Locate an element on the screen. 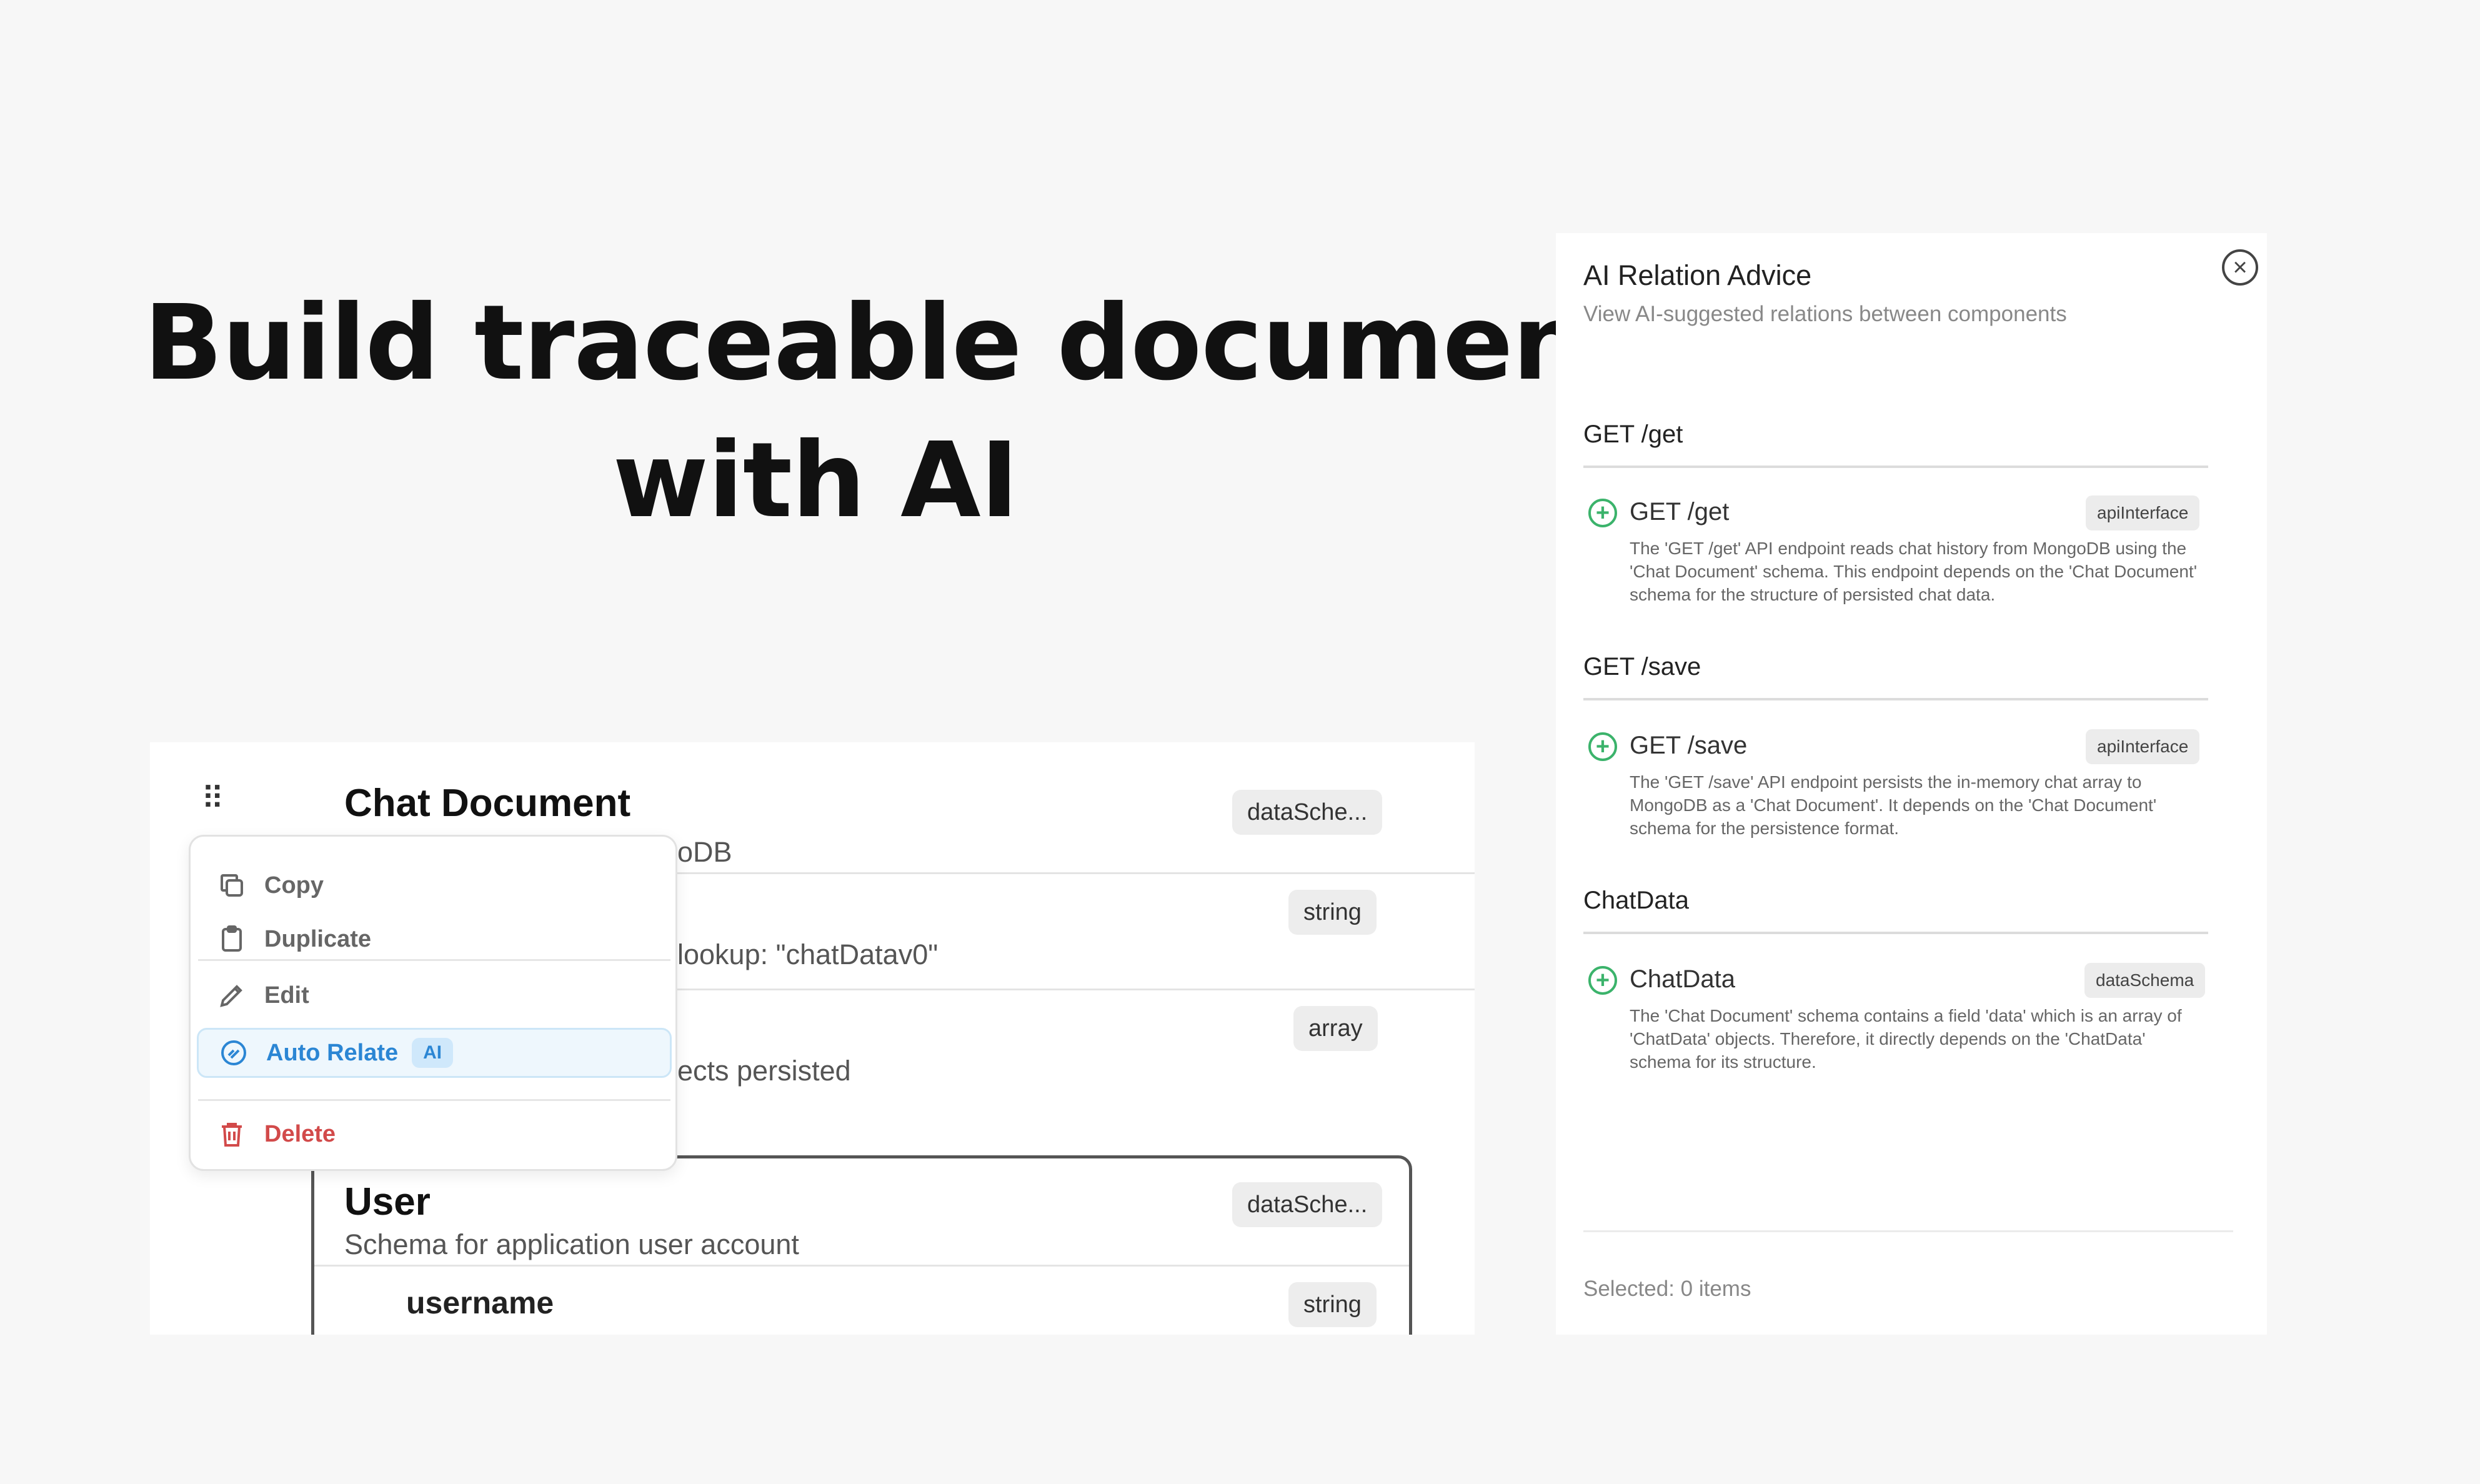  chat-document-title: Chat Document is located at coordinates (487, 803).